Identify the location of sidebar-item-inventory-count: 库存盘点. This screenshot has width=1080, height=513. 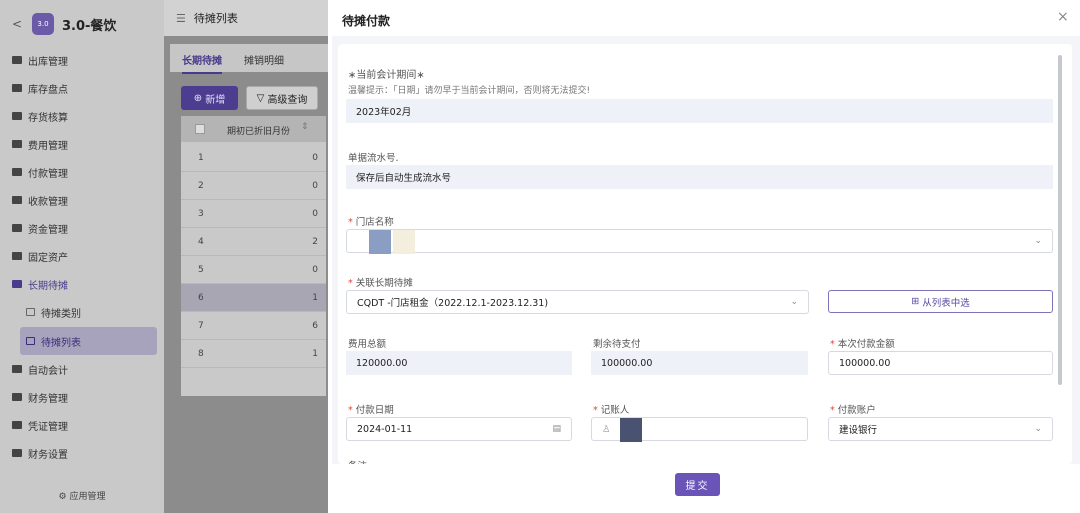
(82, 88).